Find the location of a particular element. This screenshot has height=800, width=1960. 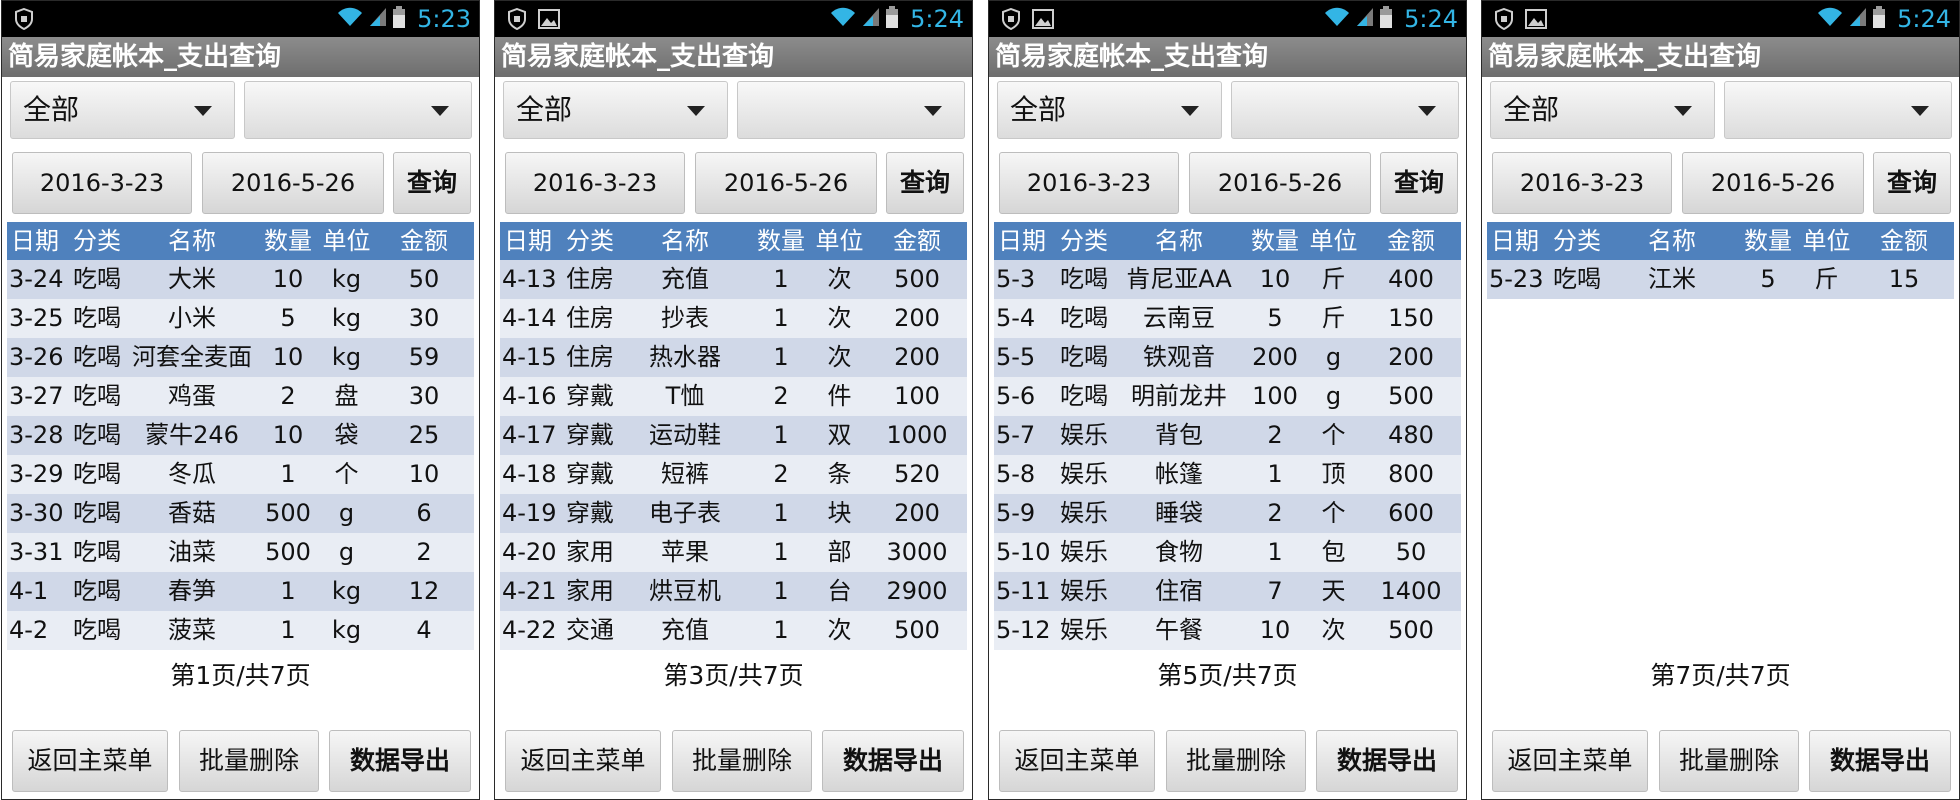

table-row: 5-11 娱乐 住宿 7 天 1400 is located at coordinates (1227, 591).